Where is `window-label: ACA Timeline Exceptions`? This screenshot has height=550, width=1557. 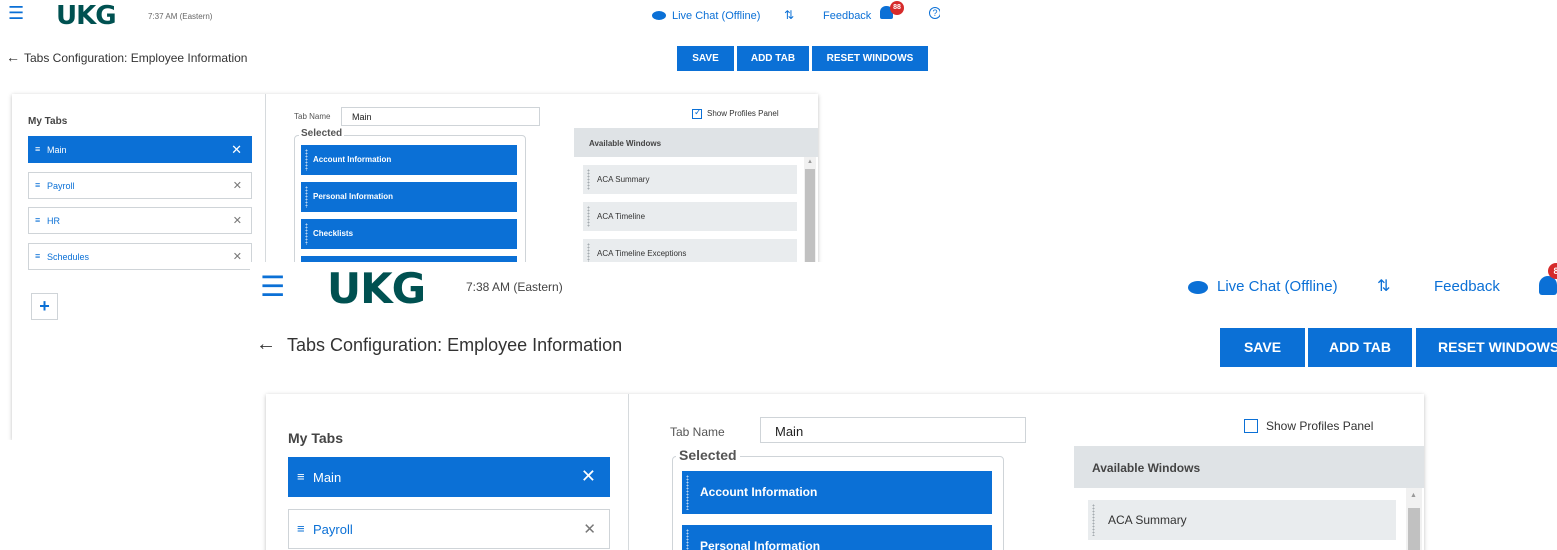 window-label: ACA Timeline Exceptions is located at coordinates (642, 253).